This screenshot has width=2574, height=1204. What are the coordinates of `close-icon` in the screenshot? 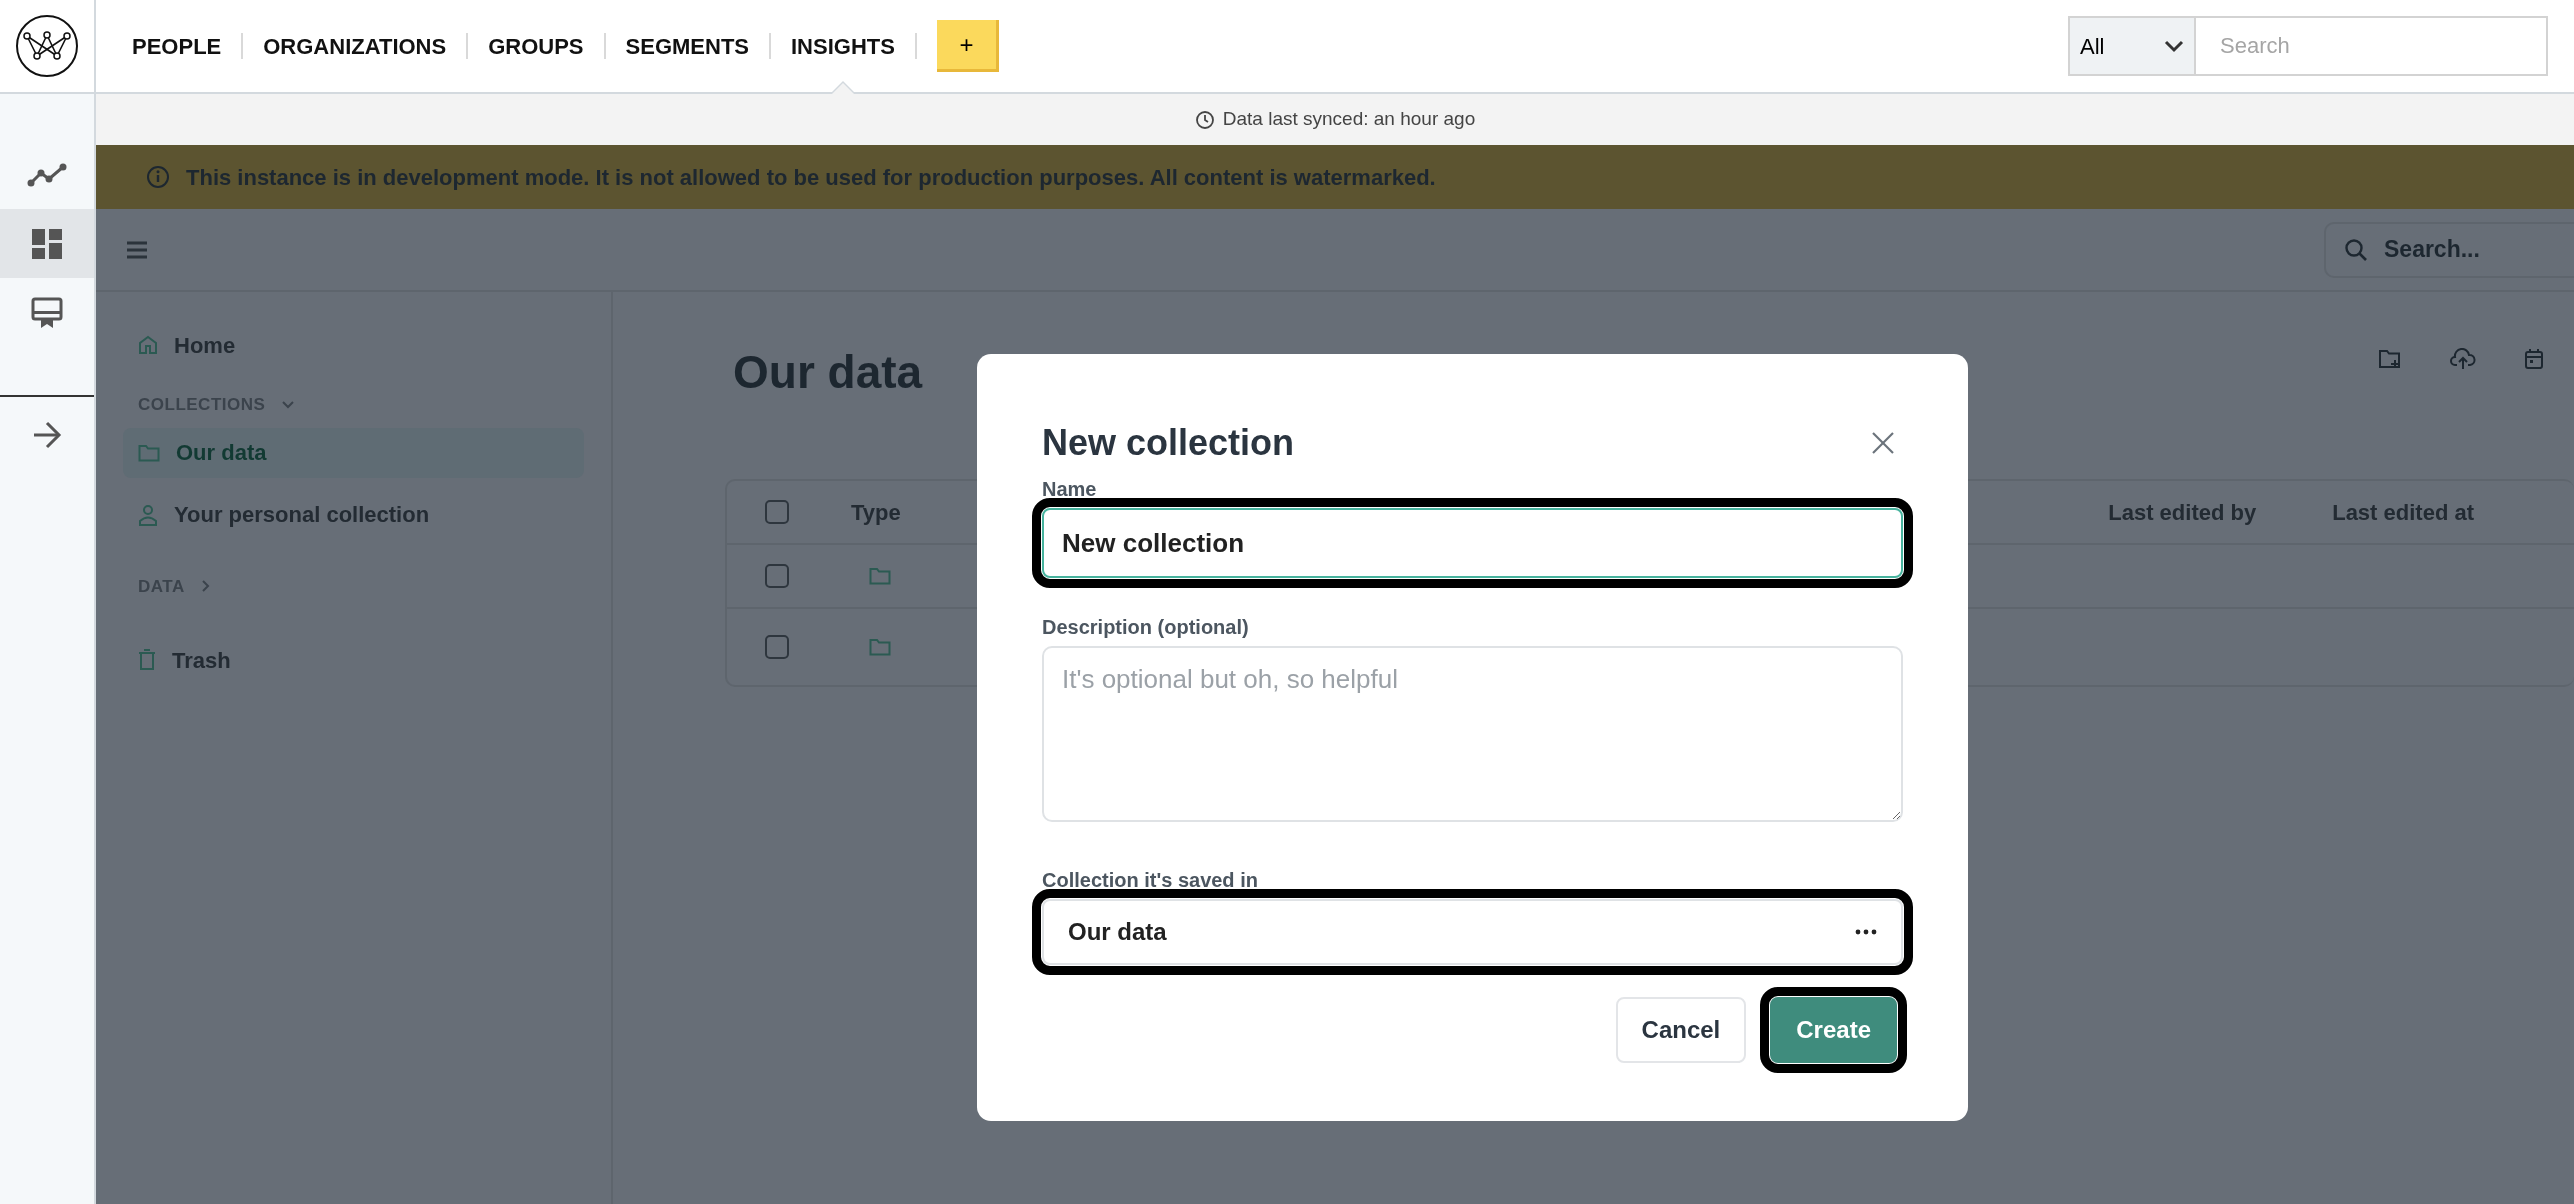 It's located at (1883, 443).